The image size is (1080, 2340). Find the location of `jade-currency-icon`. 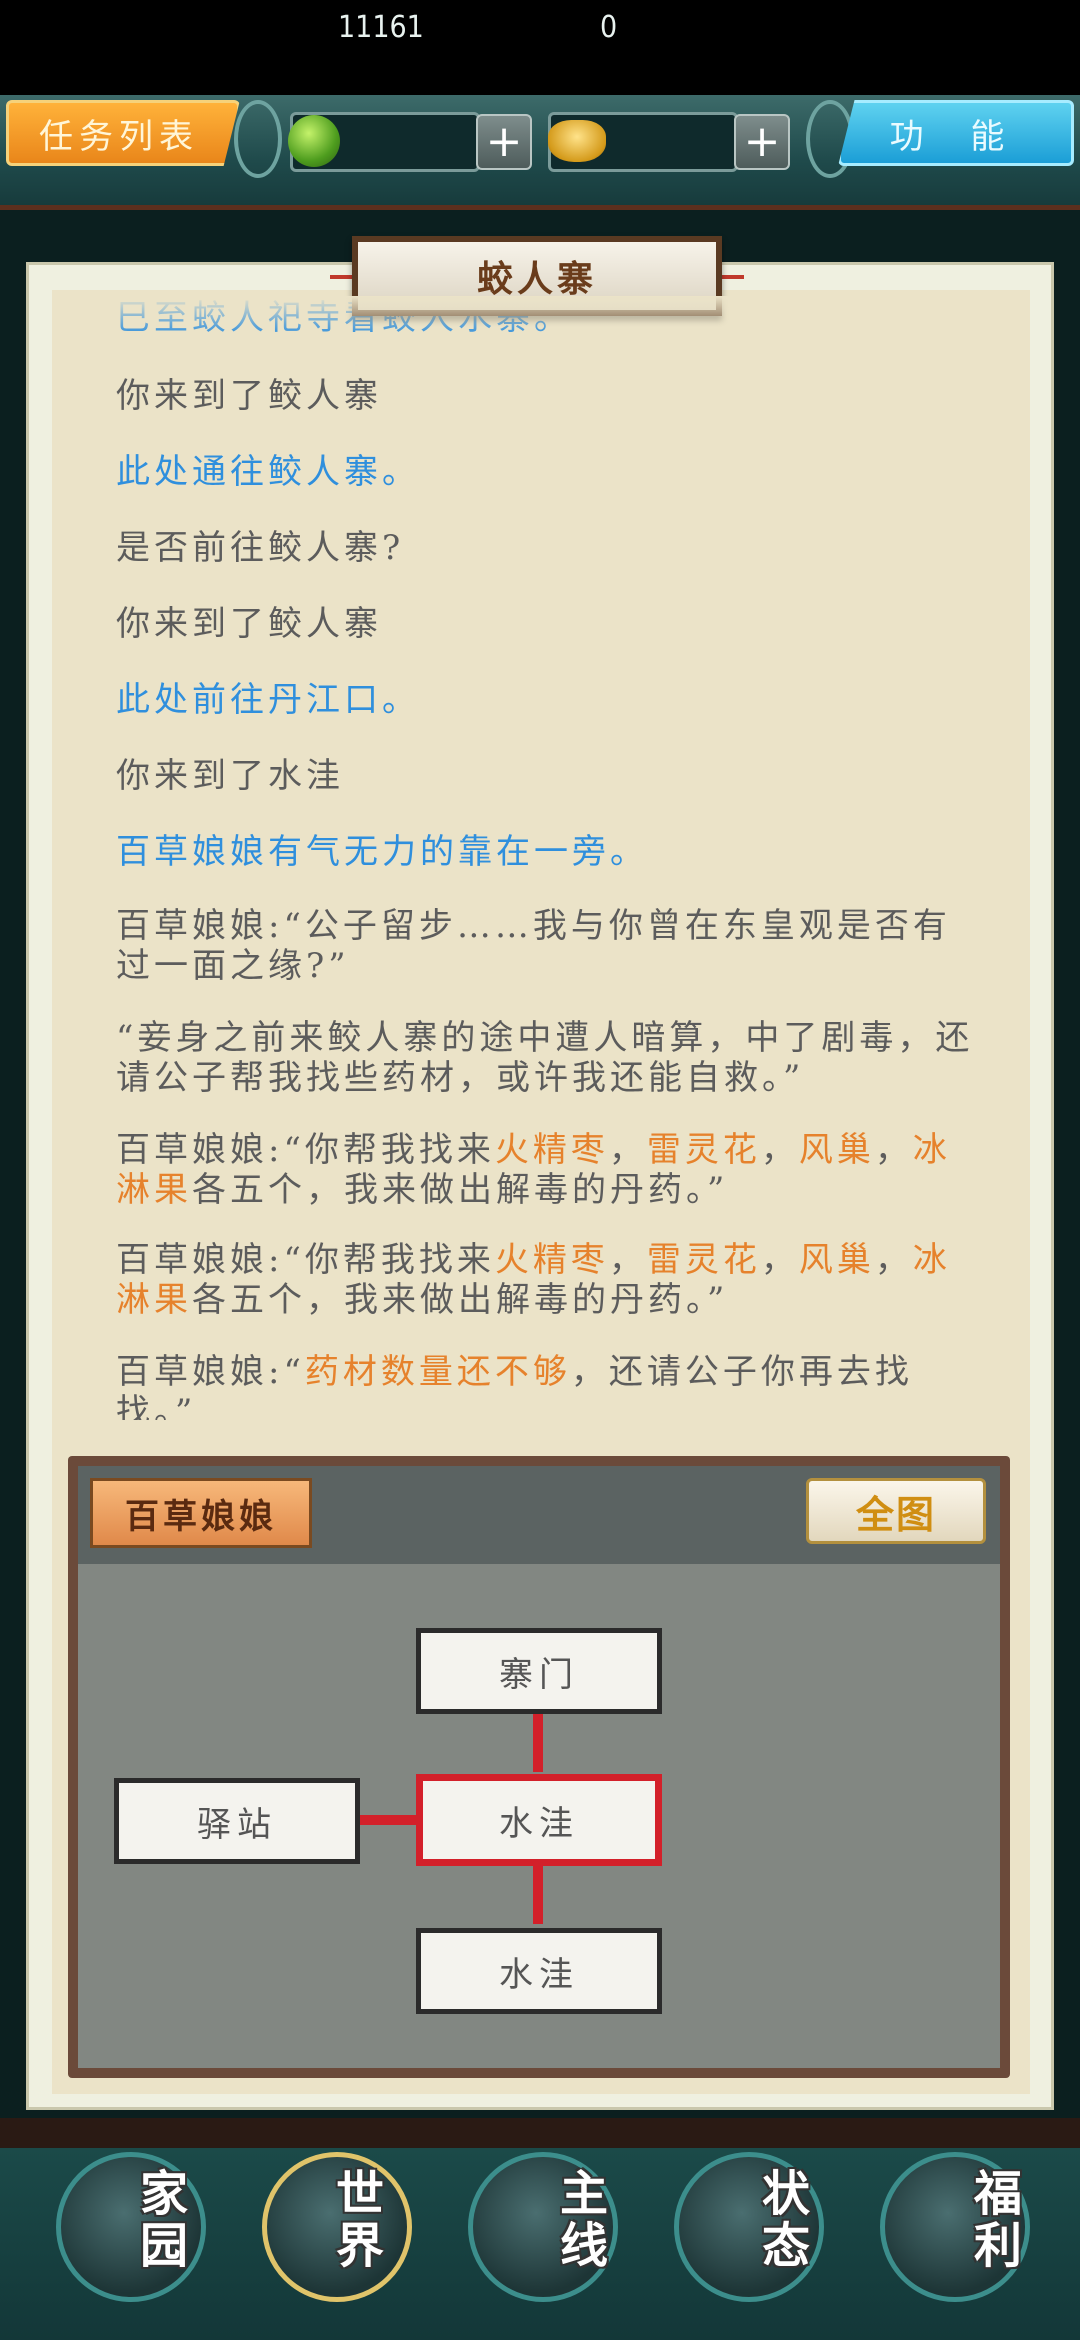

jade-currency-icon is located at coordinates (314, 141).